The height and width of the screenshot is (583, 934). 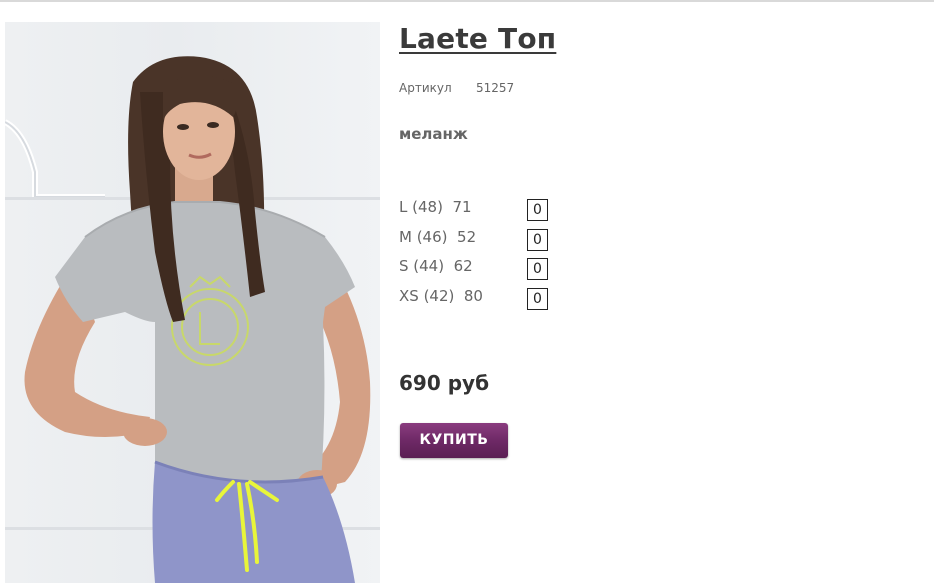 What do you see at coordinates (435, 207) in the screenshot?
I see `size-label: L (48) 71` at bounding box center [435, 207].